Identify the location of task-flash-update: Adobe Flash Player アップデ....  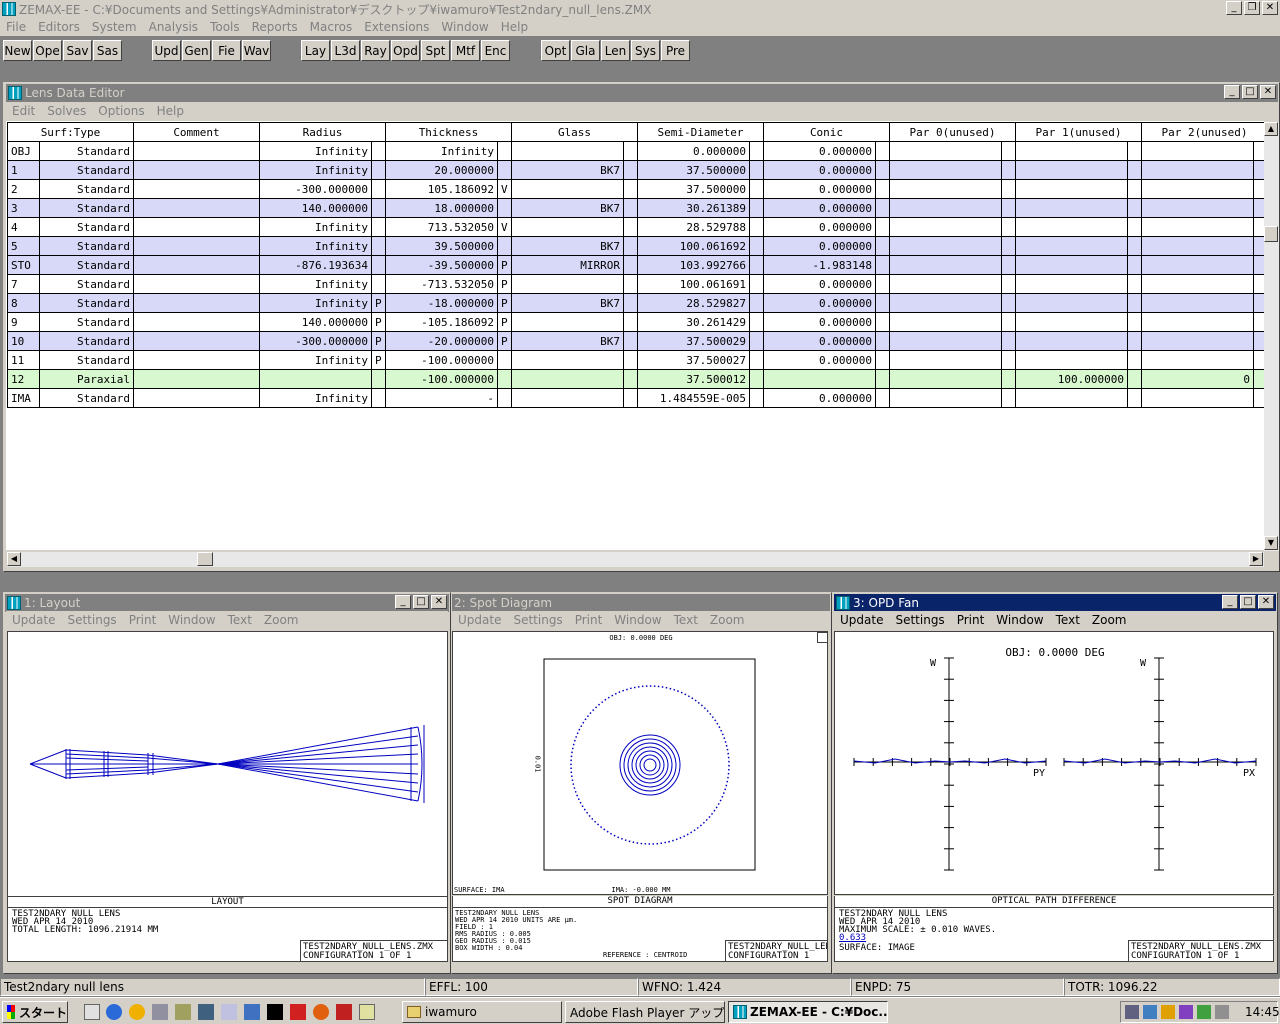
(645, 1012).